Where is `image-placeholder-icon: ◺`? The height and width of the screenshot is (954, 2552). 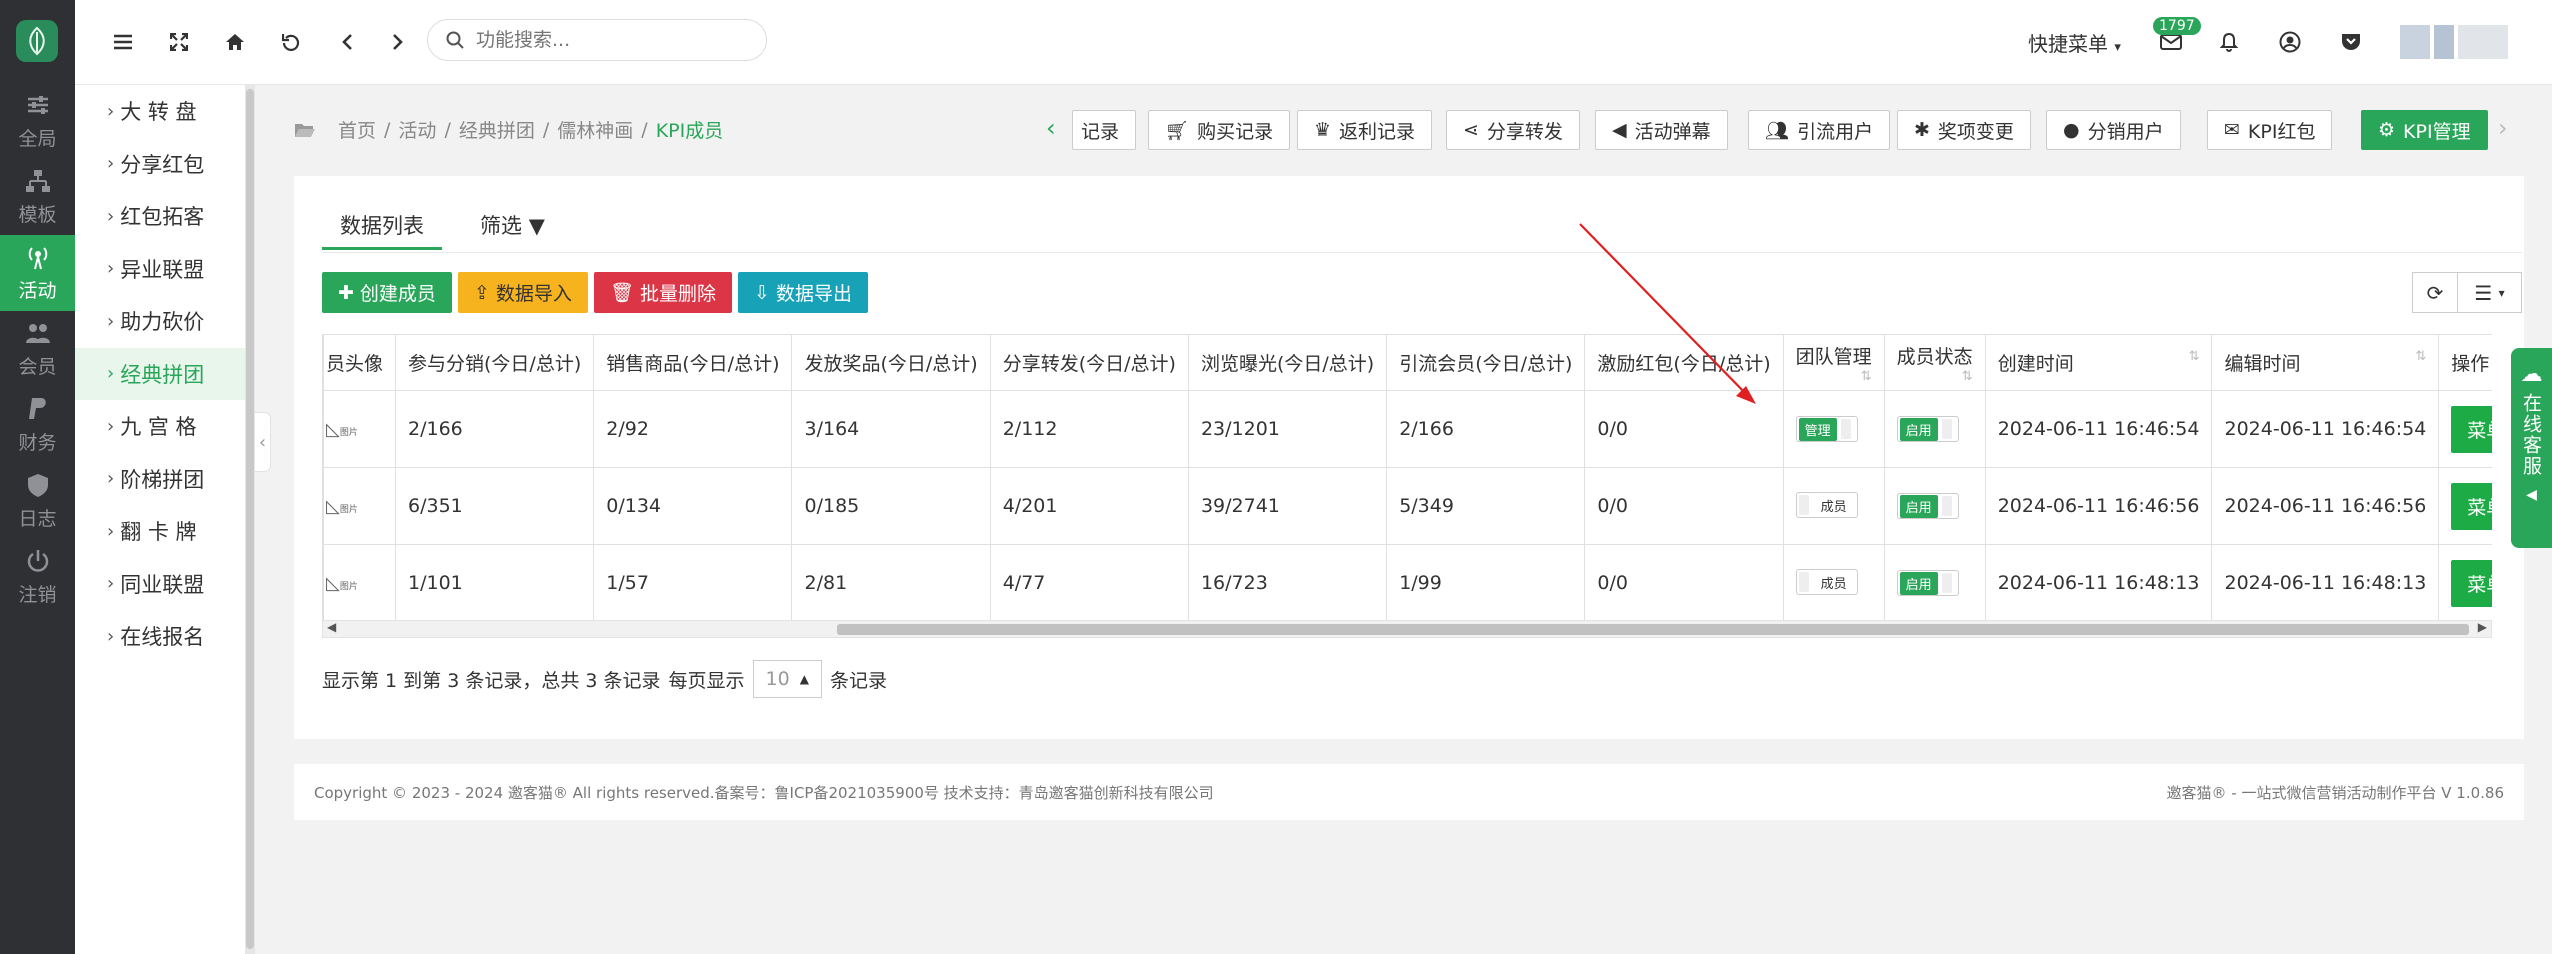
image-placeholder-icon: ◺ is located at coordinates (333, 583).